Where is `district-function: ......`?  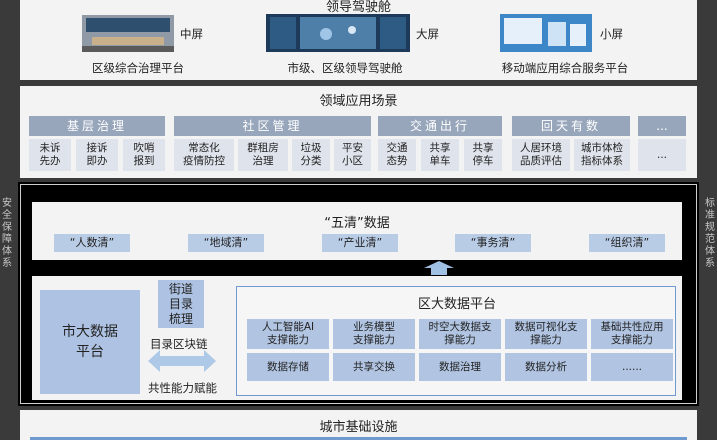 district-function: ...... is located at coordinates (632, 367).